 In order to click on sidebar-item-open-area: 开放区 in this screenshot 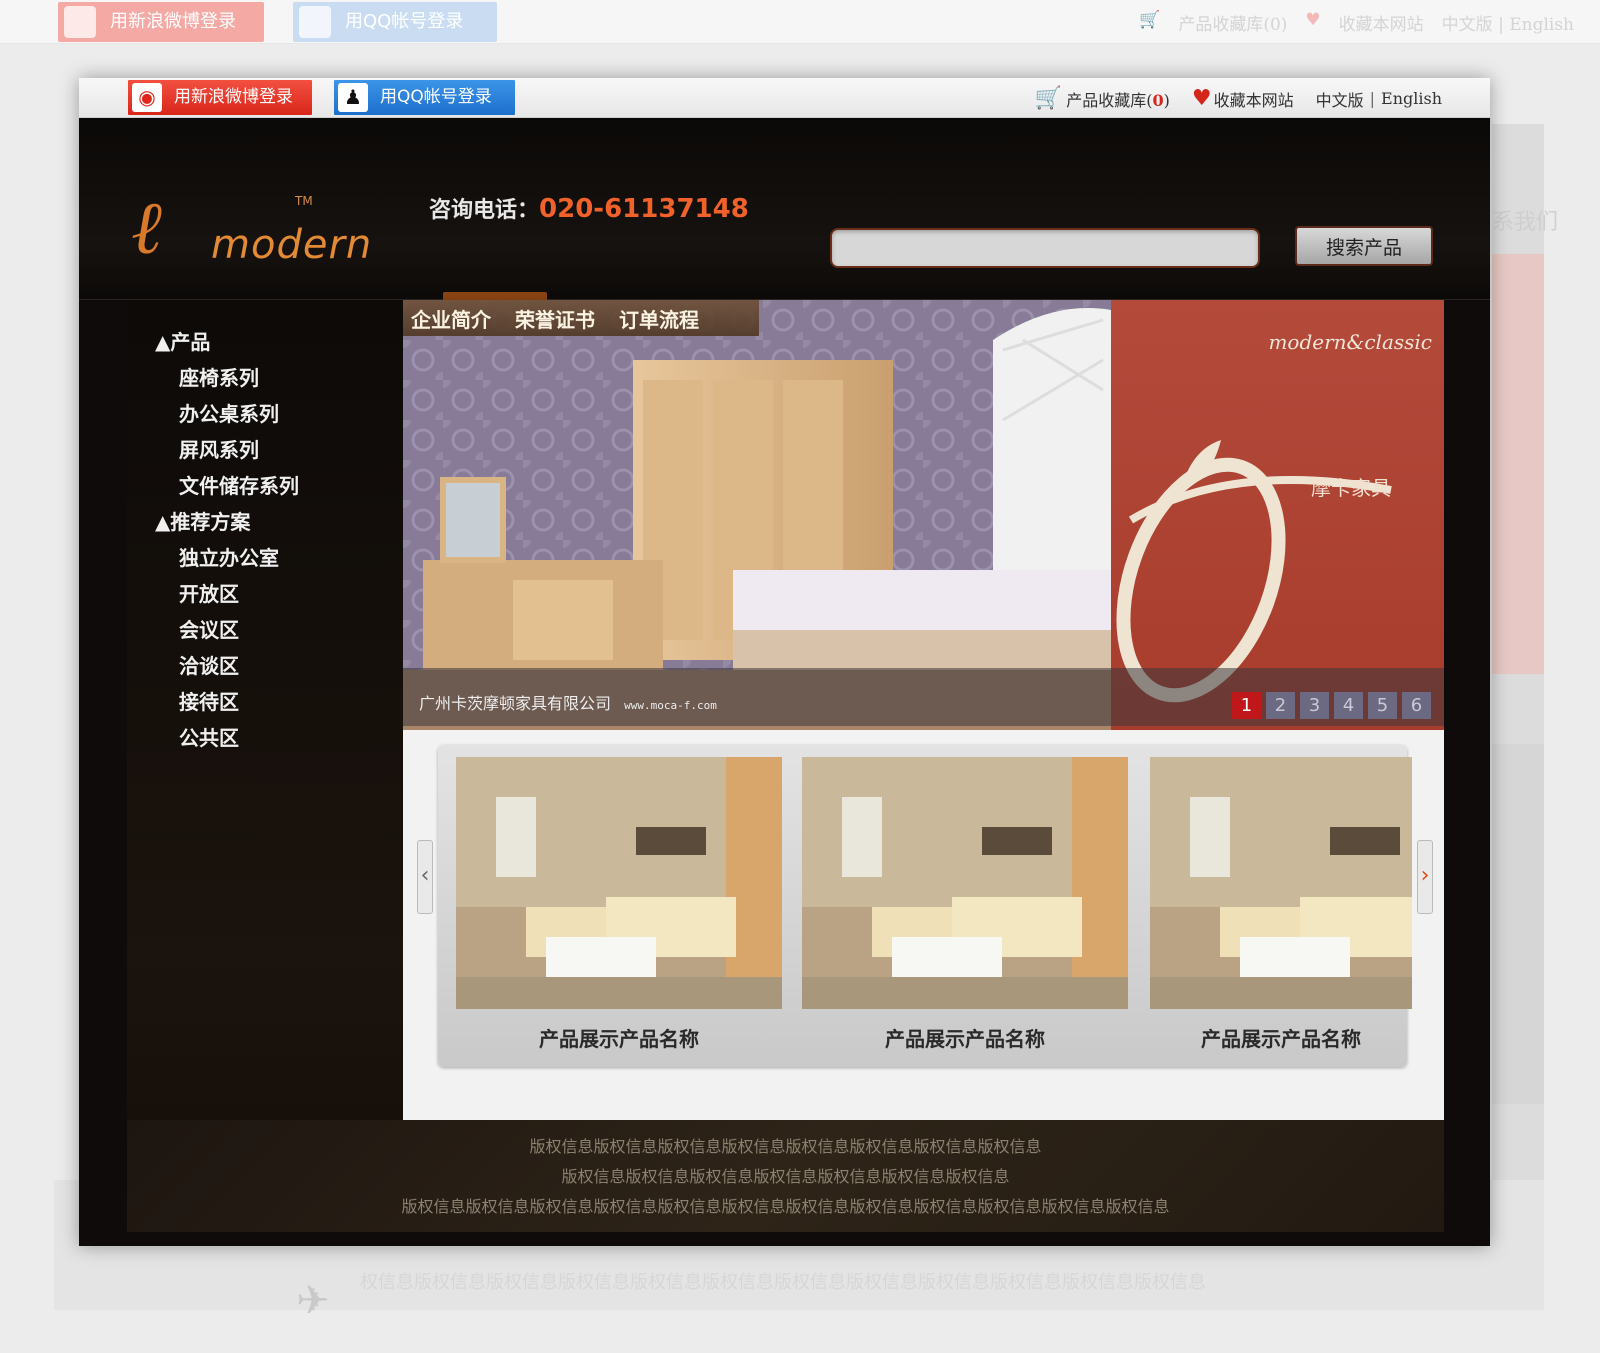, I will do `click(227, 594)`.